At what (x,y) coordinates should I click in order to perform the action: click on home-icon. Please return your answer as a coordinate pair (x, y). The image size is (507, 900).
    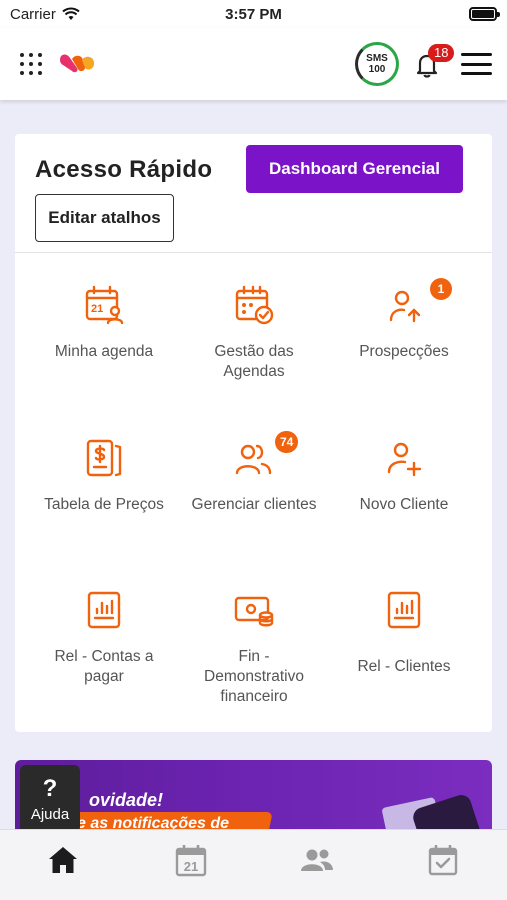
    Looking at the image, I should click on (63, 860).